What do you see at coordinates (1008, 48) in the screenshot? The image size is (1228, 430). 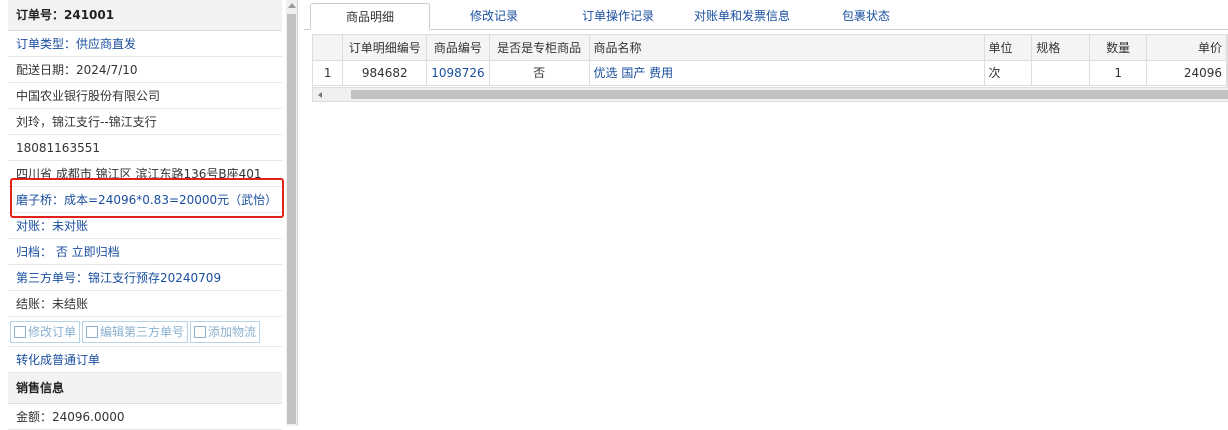 I see `col-header-unit: 单位` at bounding box center [1008, 48].